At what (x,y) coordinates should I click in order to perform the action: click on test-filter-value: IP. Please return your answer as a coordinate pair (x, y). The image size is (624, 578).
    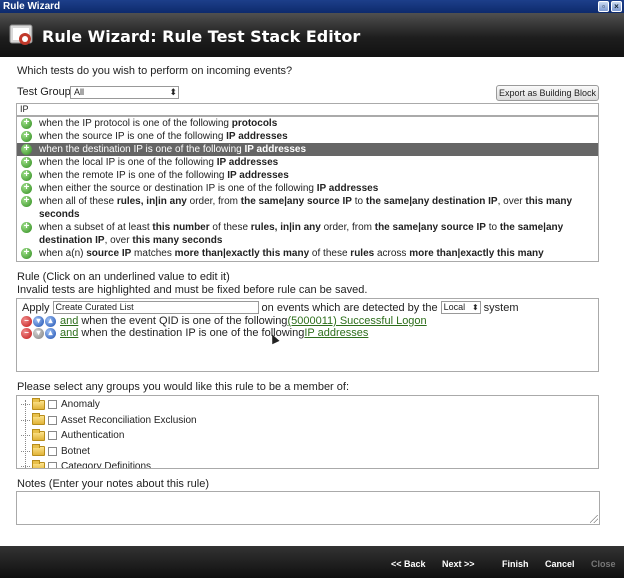
    Looking at the image, I should click on (24, 109).